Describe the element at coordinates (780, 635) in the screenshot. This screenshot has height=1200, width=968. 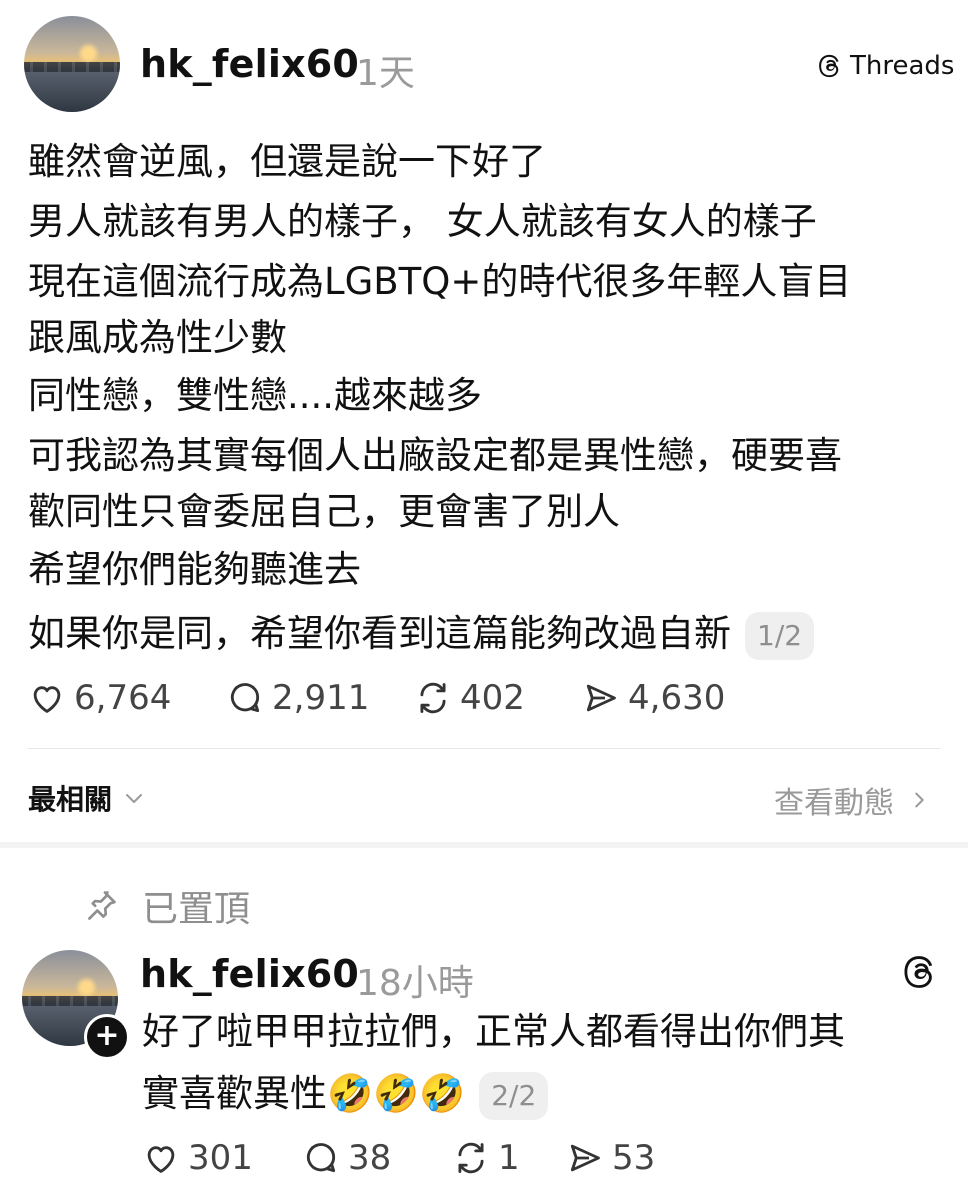
I see `page-badge: 1/2` at that location.